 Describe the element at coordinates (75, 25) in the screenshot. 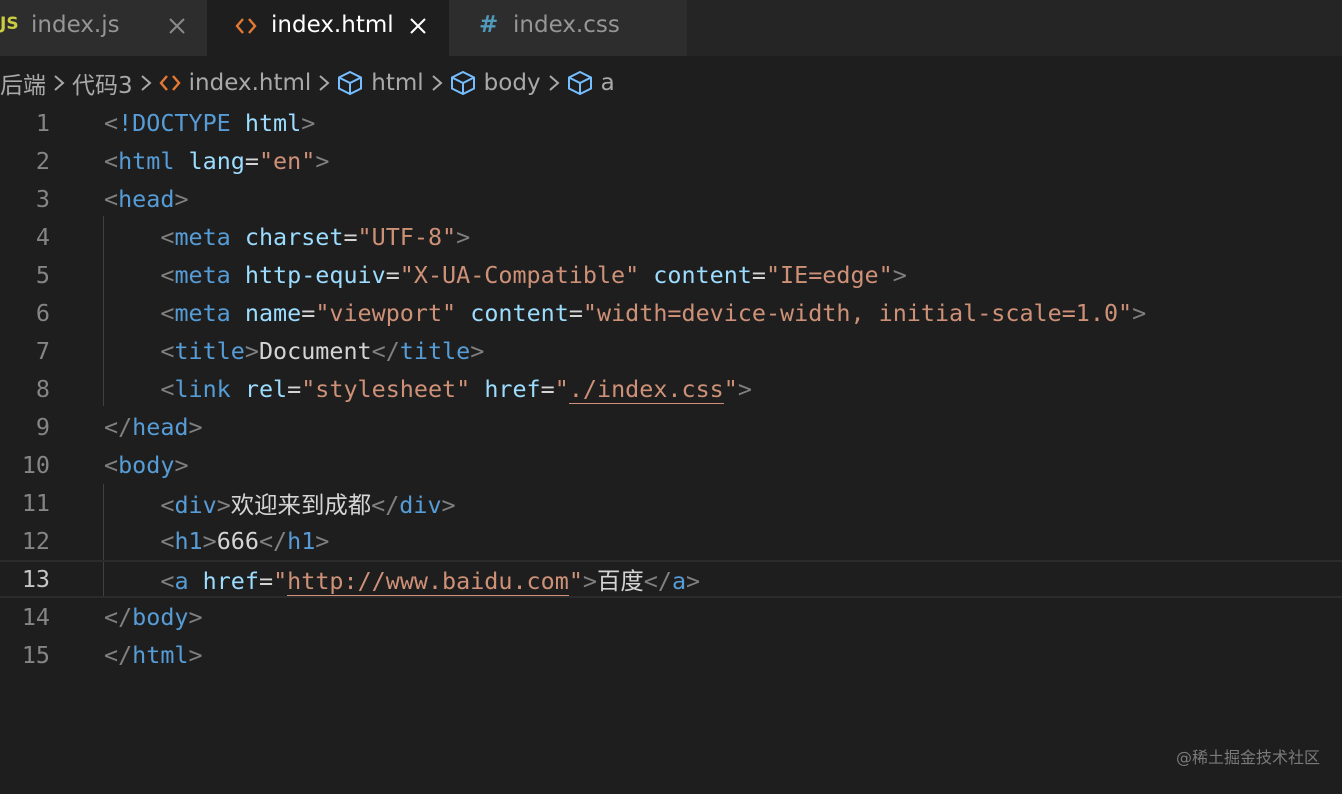

I see `tab-label: index.js` at that location.